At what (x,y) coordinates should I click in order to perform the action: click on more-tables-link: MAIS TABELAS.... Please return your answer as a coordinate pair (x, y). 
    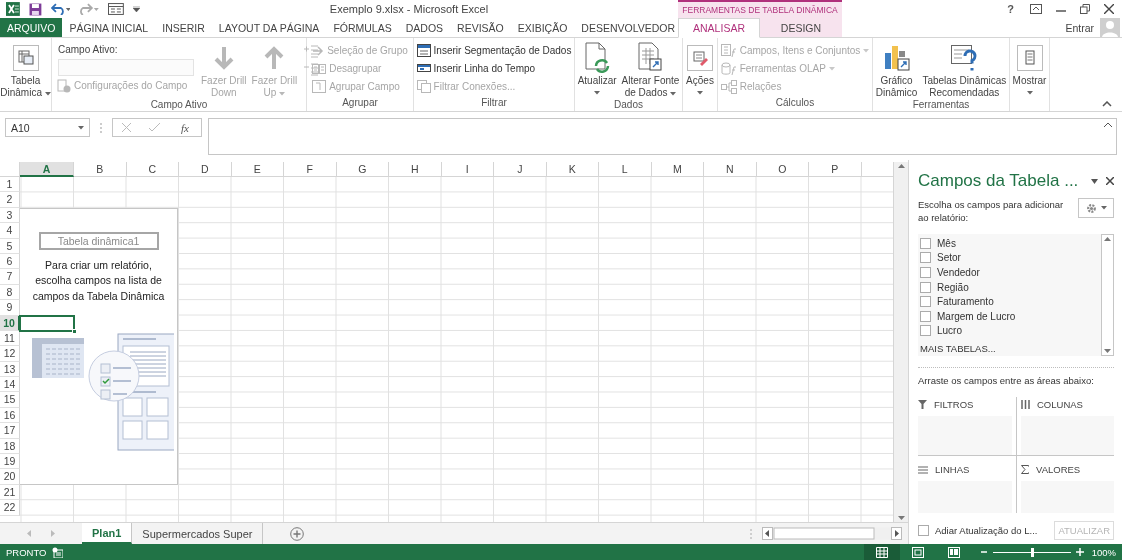
    Looking at the image, I should click on (958, 349).